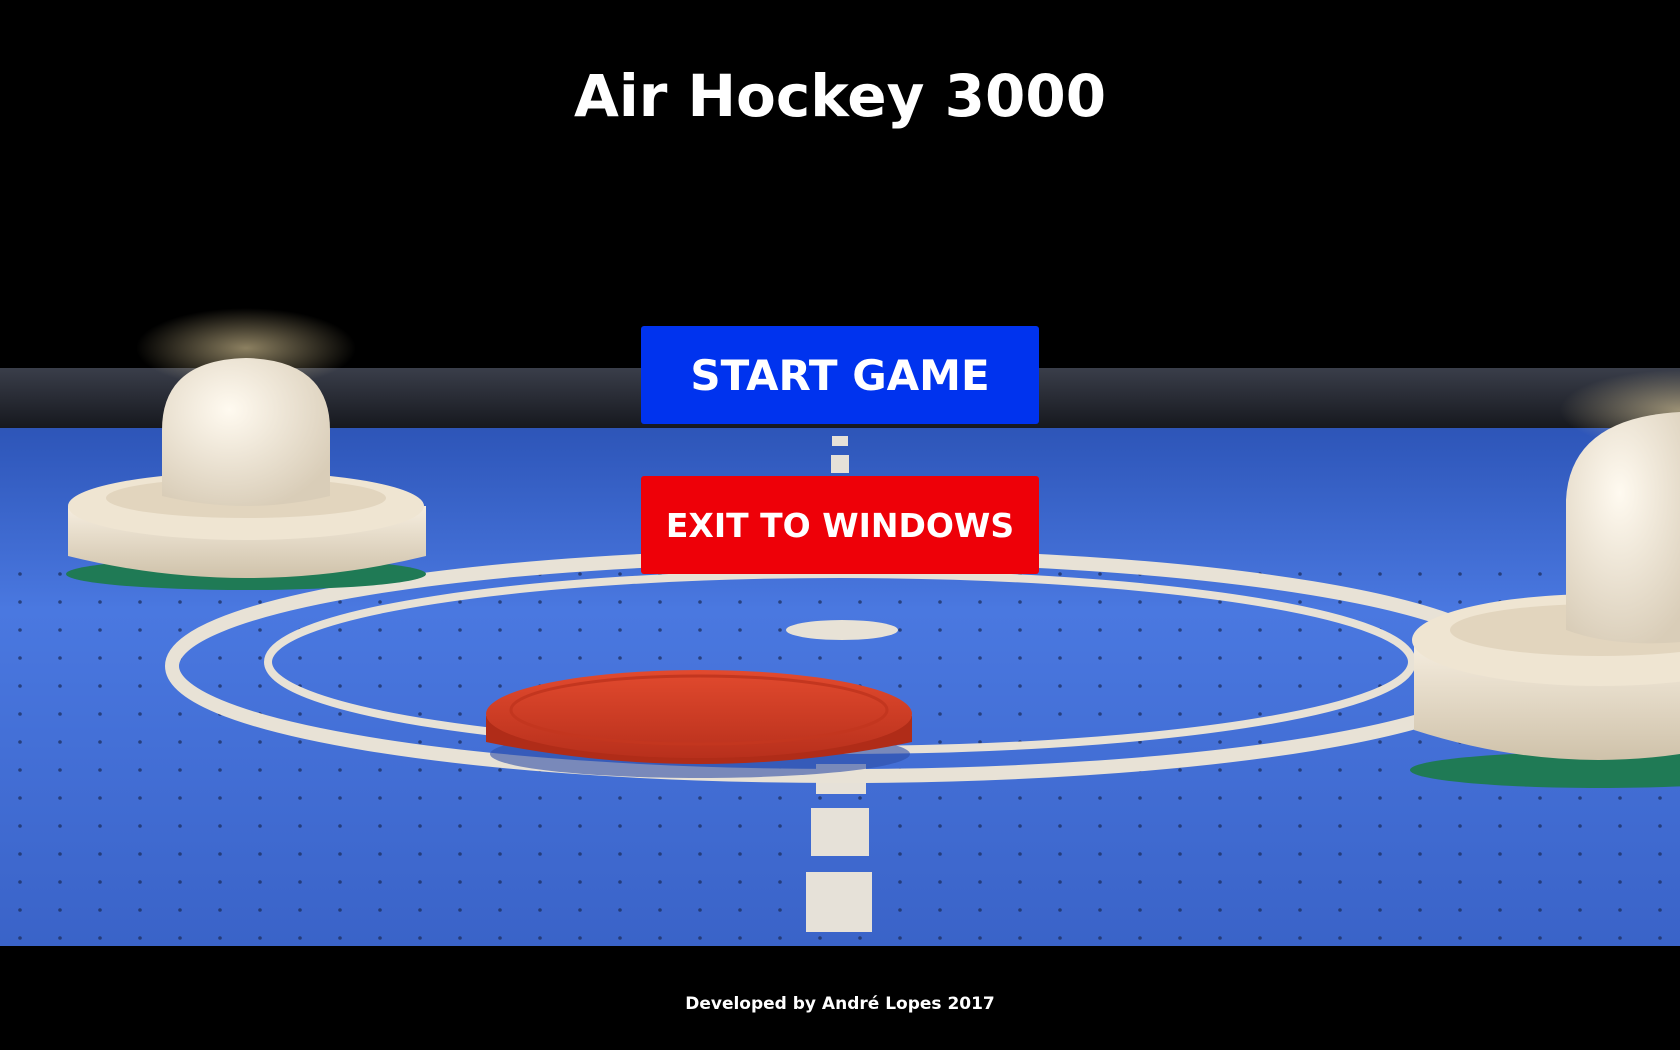  I want to click on start-game-label: START GAME, so click(840, 375).